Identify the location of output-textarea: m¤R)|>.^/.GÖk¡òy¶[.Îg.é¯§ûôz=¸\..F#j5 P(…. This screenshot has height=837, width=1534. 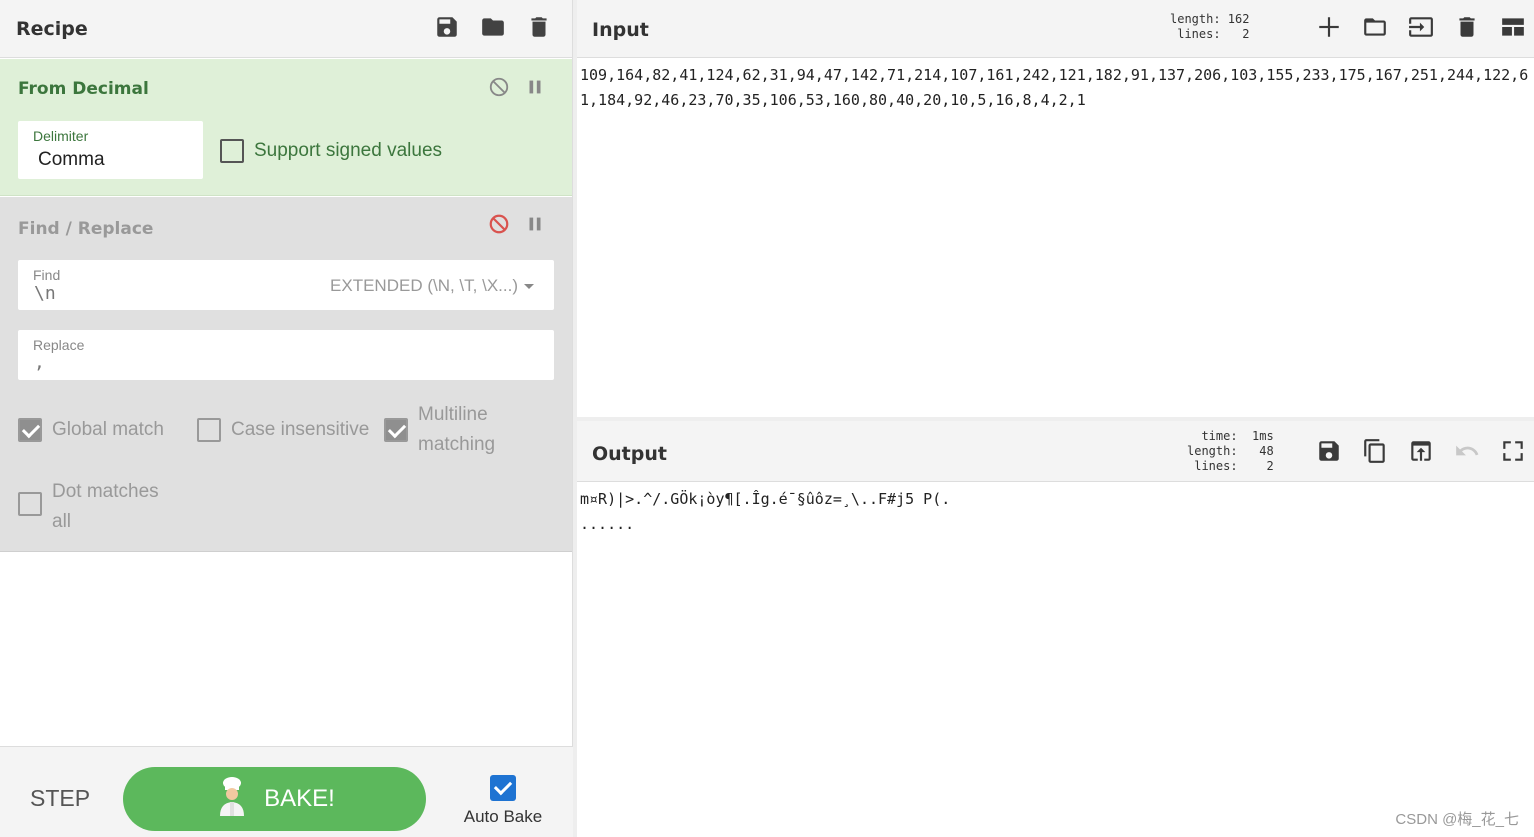
(1055, 512).